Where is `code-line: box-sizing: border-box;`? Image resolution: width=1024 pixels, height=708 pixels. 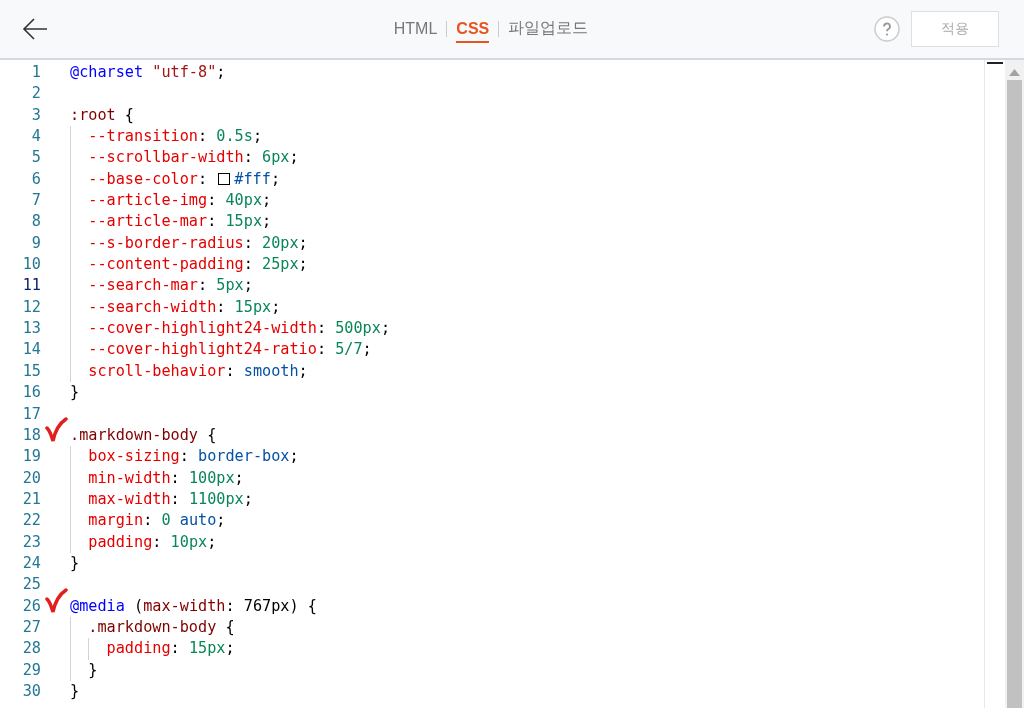
code-line: box-sizing: border-box; is located at coordinates (184, 457).